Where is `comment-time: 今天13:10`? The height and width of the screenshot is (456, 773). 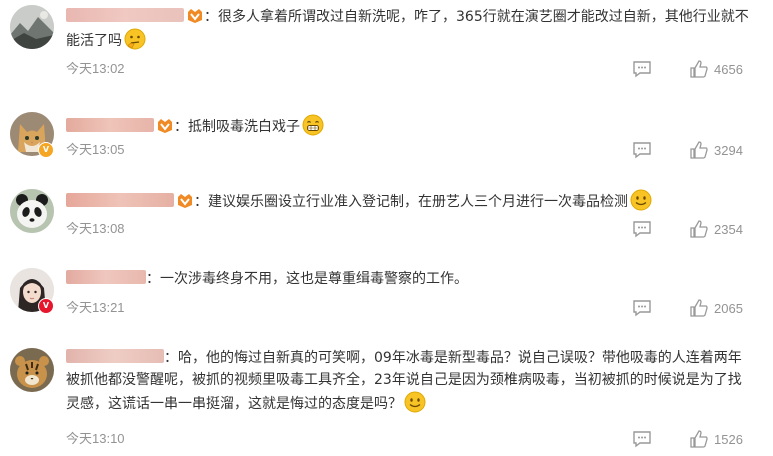
comment-time: 今天13:10 is located at coordinates (95, 438).